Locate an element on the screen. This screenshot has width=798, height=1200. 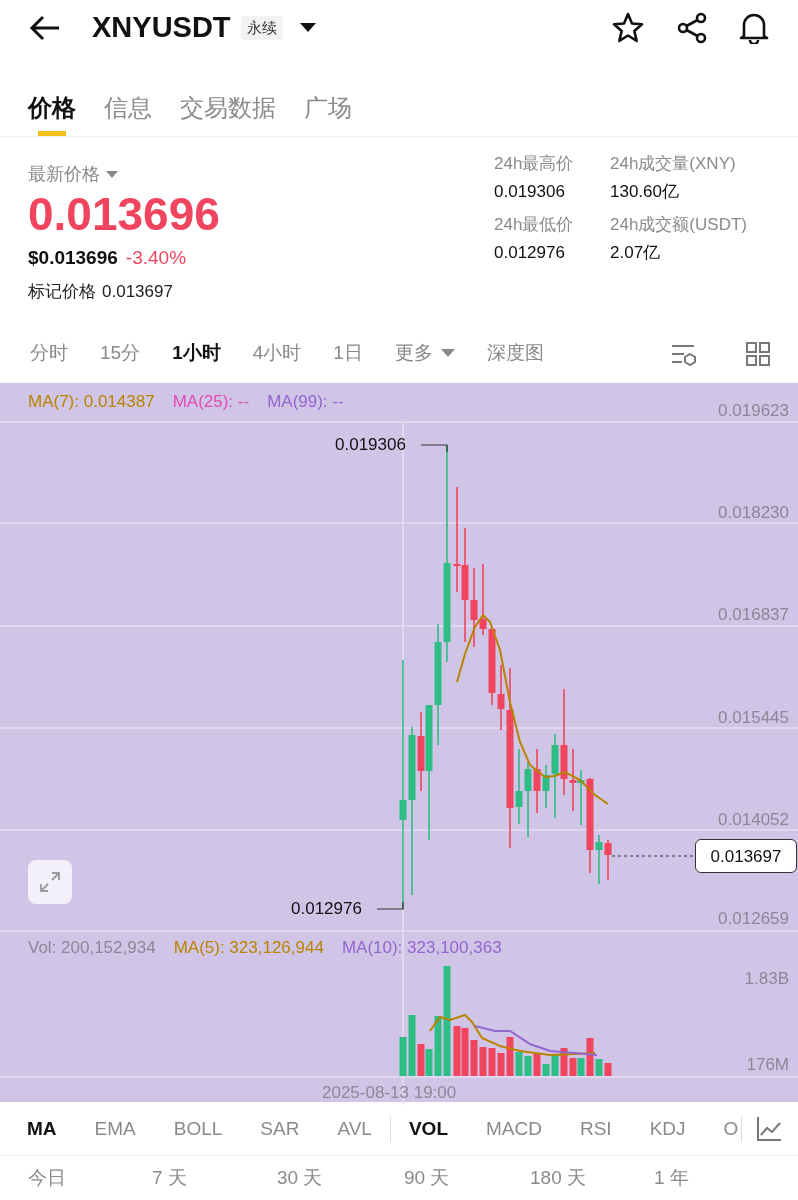
interval-tab: 更多 is located at coordinates (424, 353).